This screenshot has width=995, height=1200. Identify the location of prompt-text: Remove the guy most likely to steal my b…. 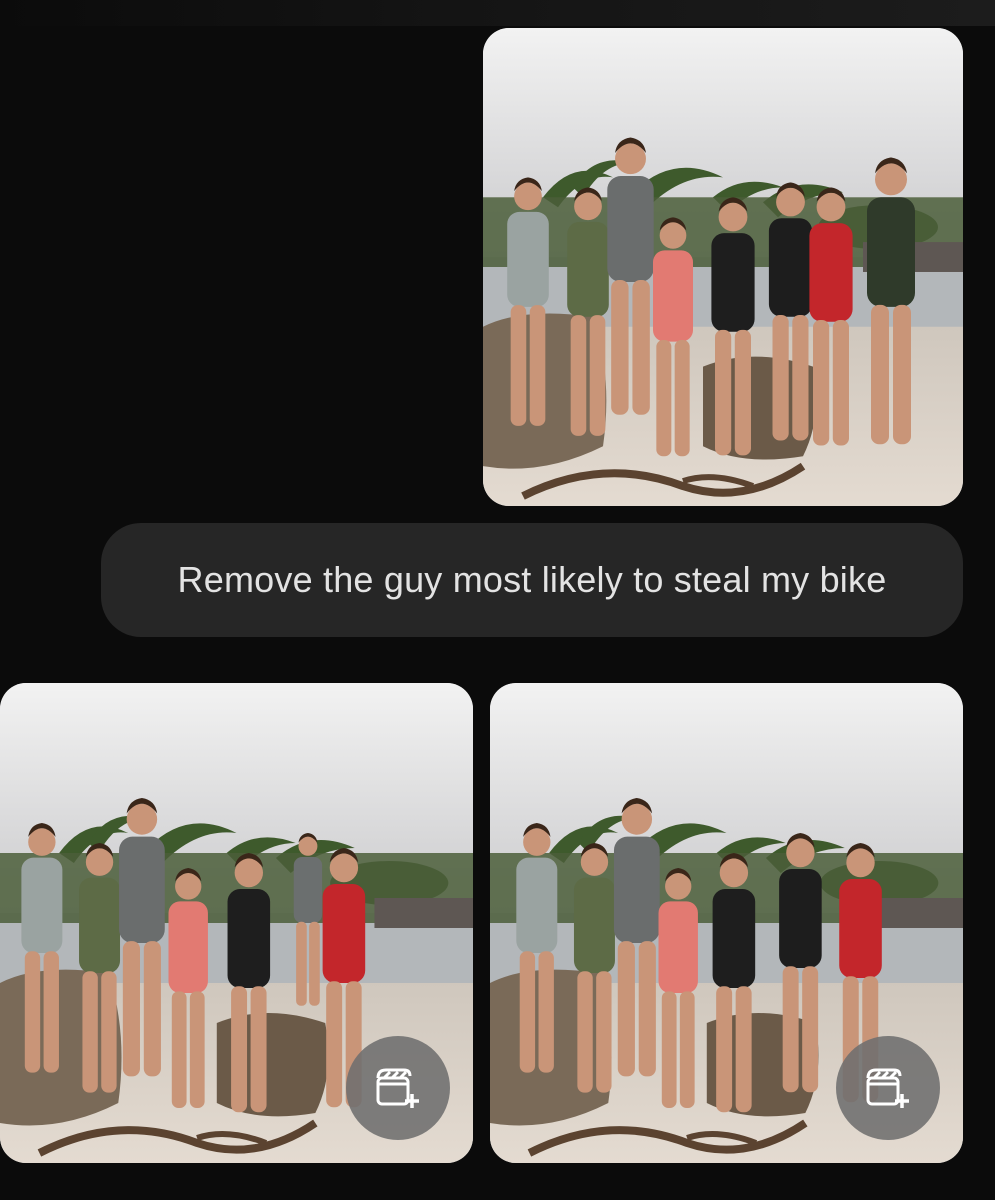
(532, 579).